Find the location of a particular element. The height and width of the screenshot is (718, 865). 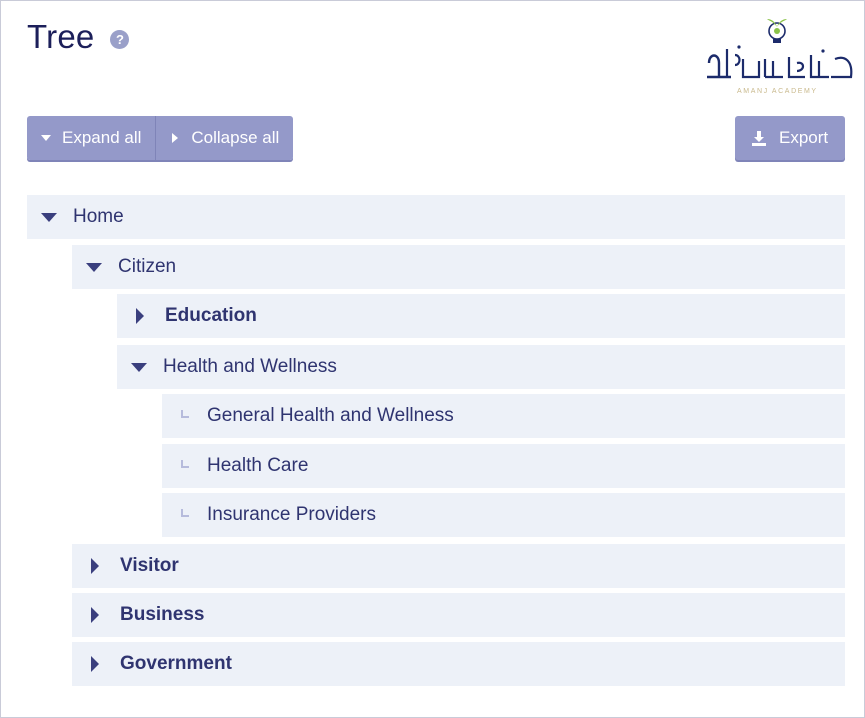

tree-node-government: Government is located at coordinates (458, 664).